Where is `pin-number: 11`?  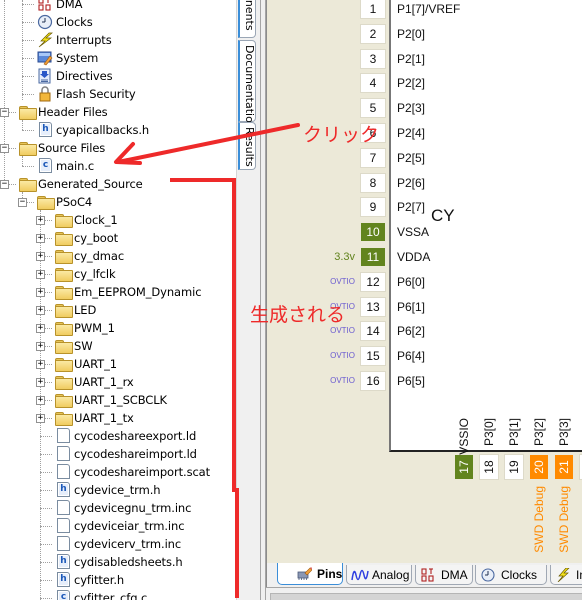
pin-number: 11 is located at coordinates (373, 257).